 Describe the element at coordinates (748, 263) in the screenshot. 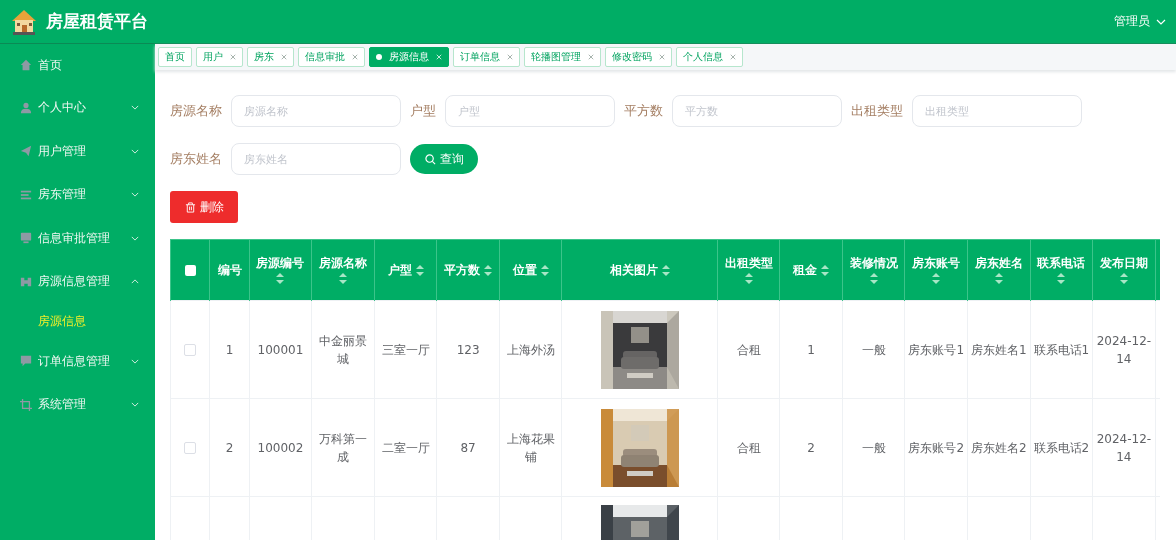

I see `column-header: 出租类型` at that location.